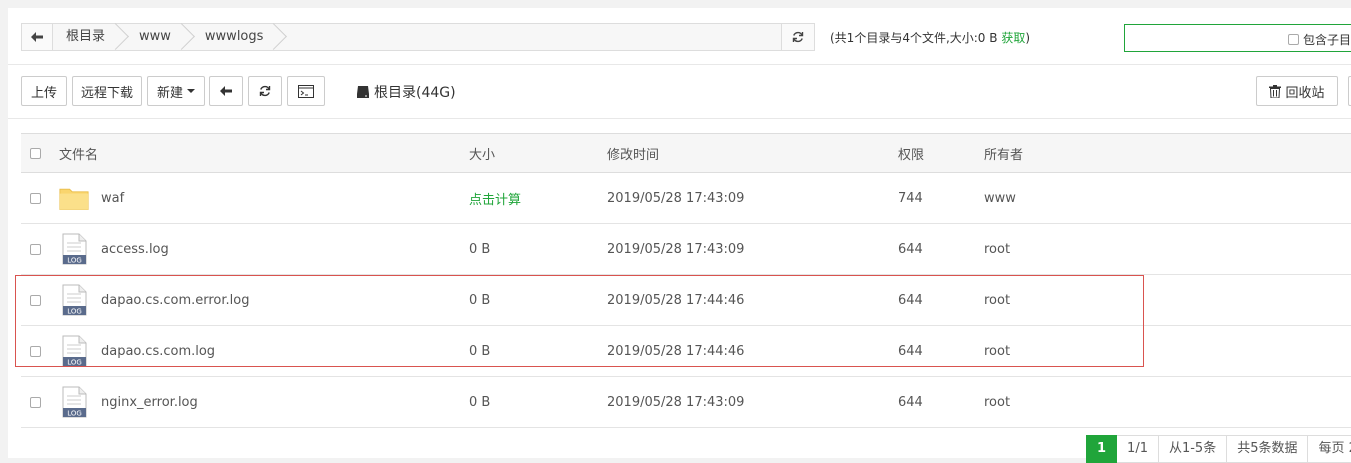  What do you see at coordinates (191, 91) in the screenshot?
I see `caret-down-icon` at bounding box center [191, 91].